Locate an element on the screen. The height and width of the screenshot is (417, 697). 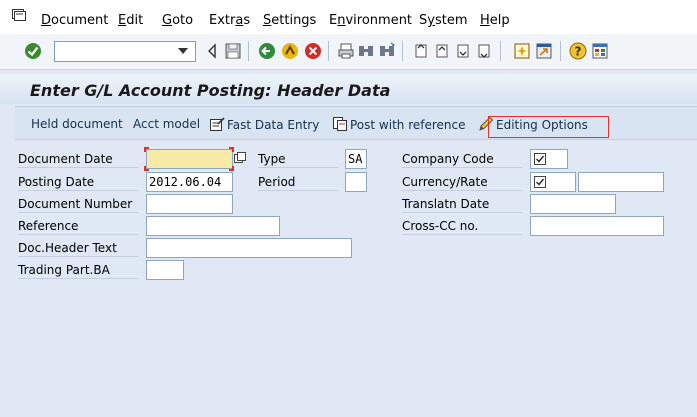
menu-extras: Extras is located at coordinates (229, 21).